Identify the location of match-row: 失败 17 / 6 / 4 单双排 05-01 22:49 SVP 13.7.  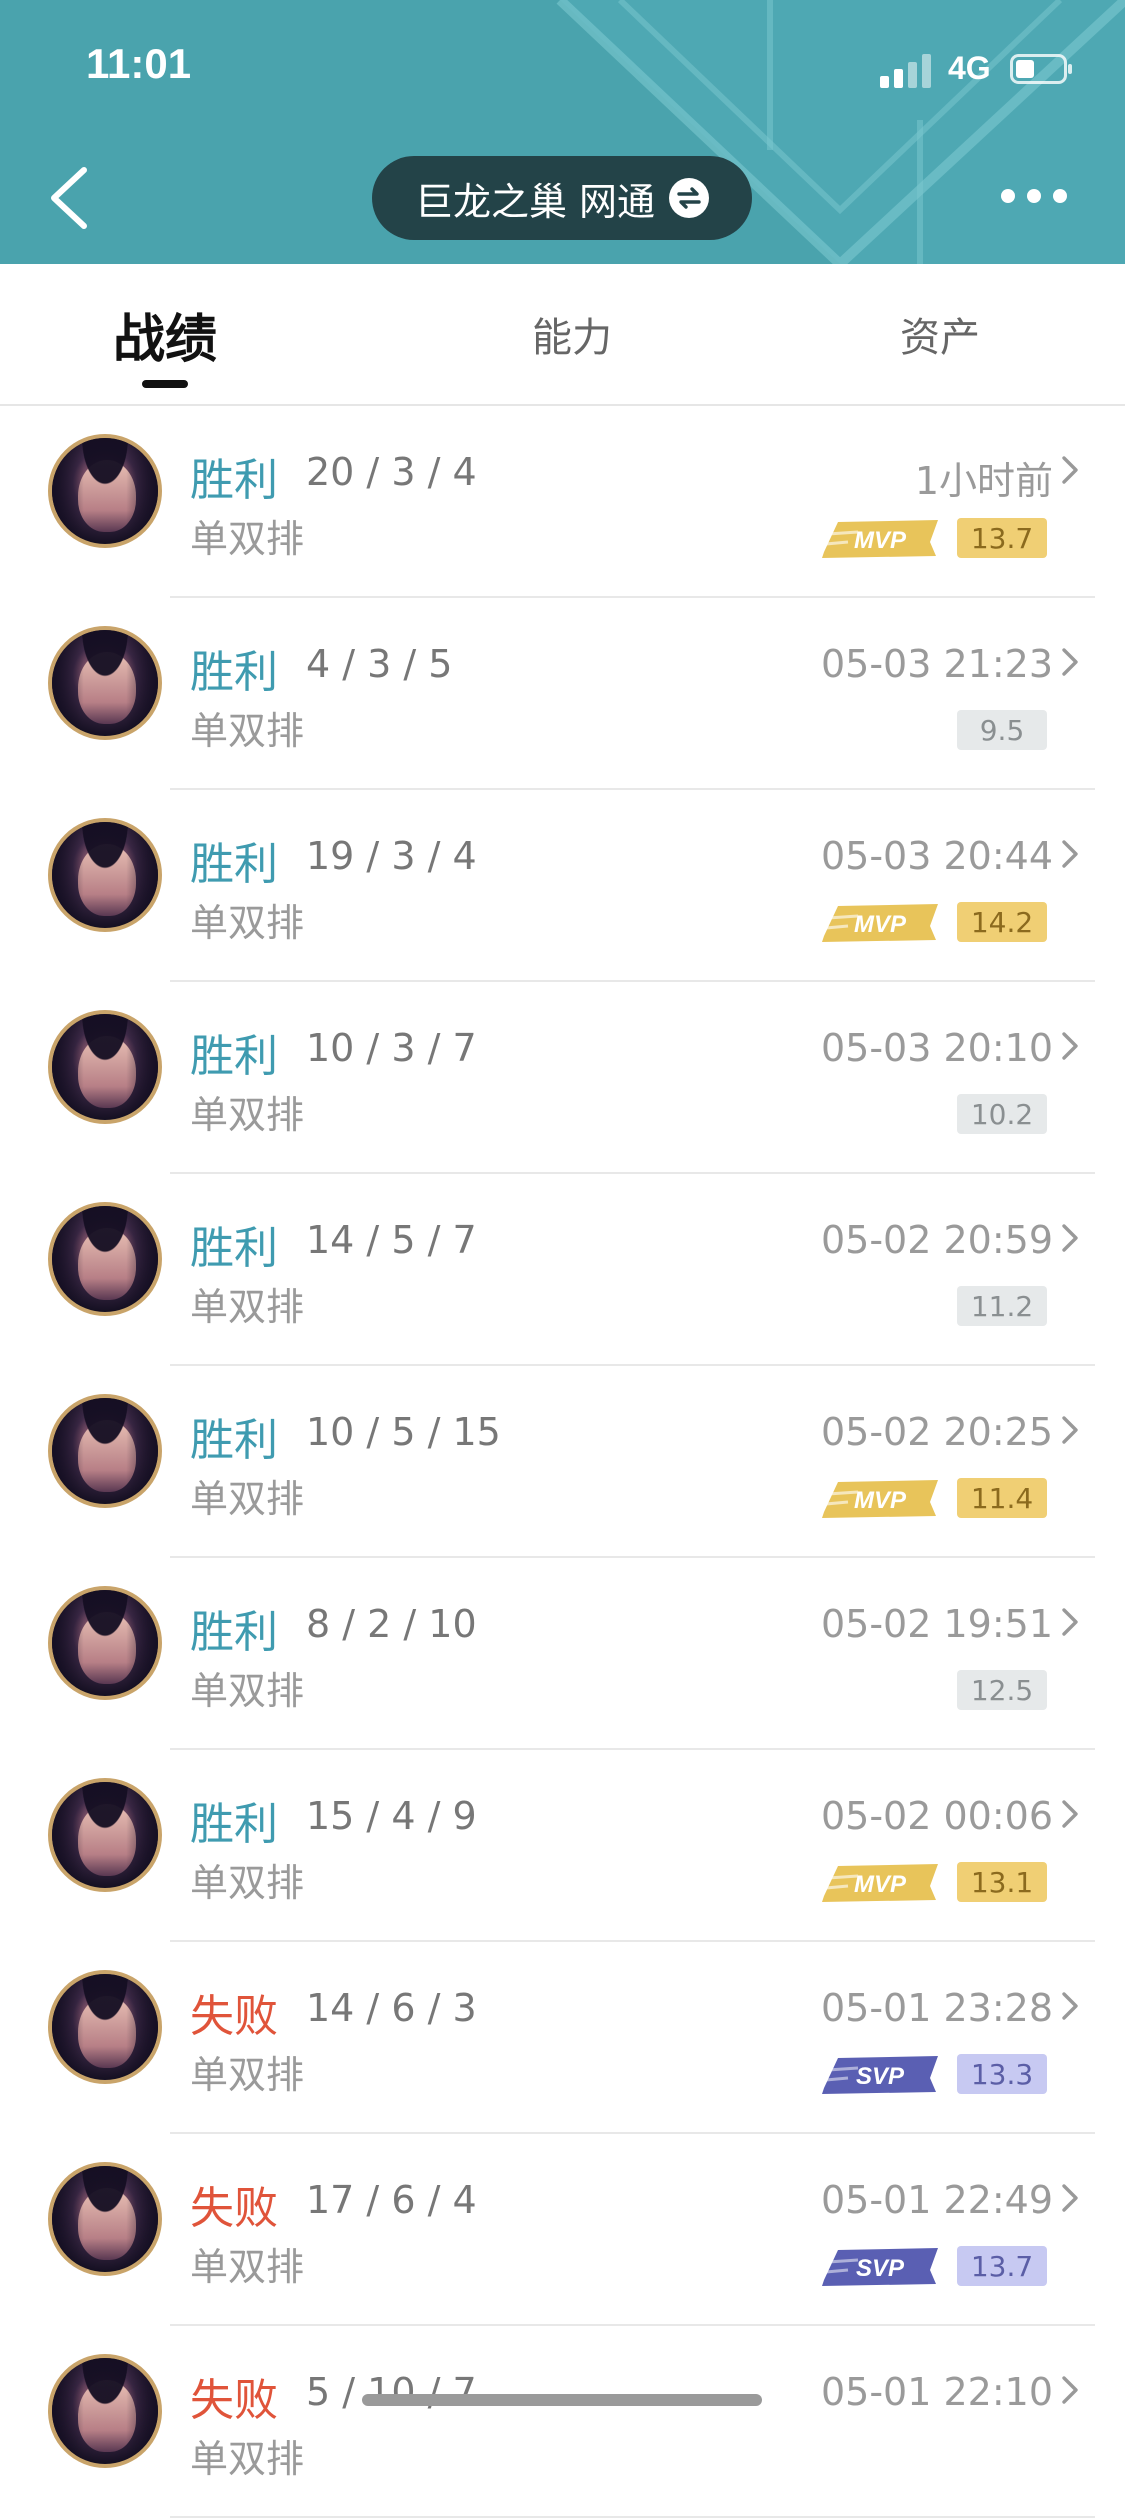
(562, 2230).